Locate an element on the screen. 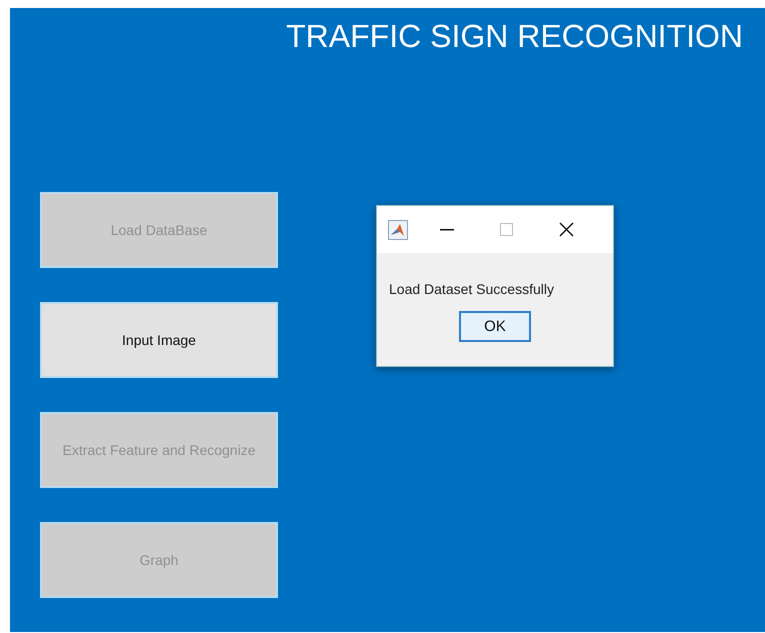 The width and height of the screenshot is (765, 633). action-button: Input Image is located at coordinates (159, 340).